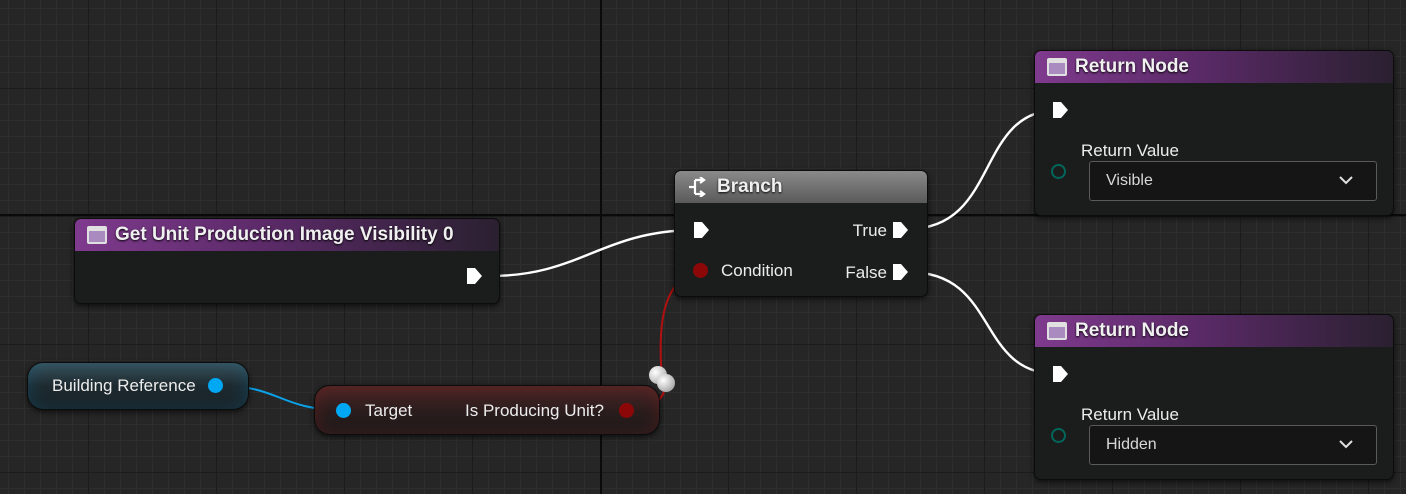  What do you see at coordinates (1058, 171) in the screenshot?
I see `return-visible-enum-pin` at bounding box center [1058, 171].